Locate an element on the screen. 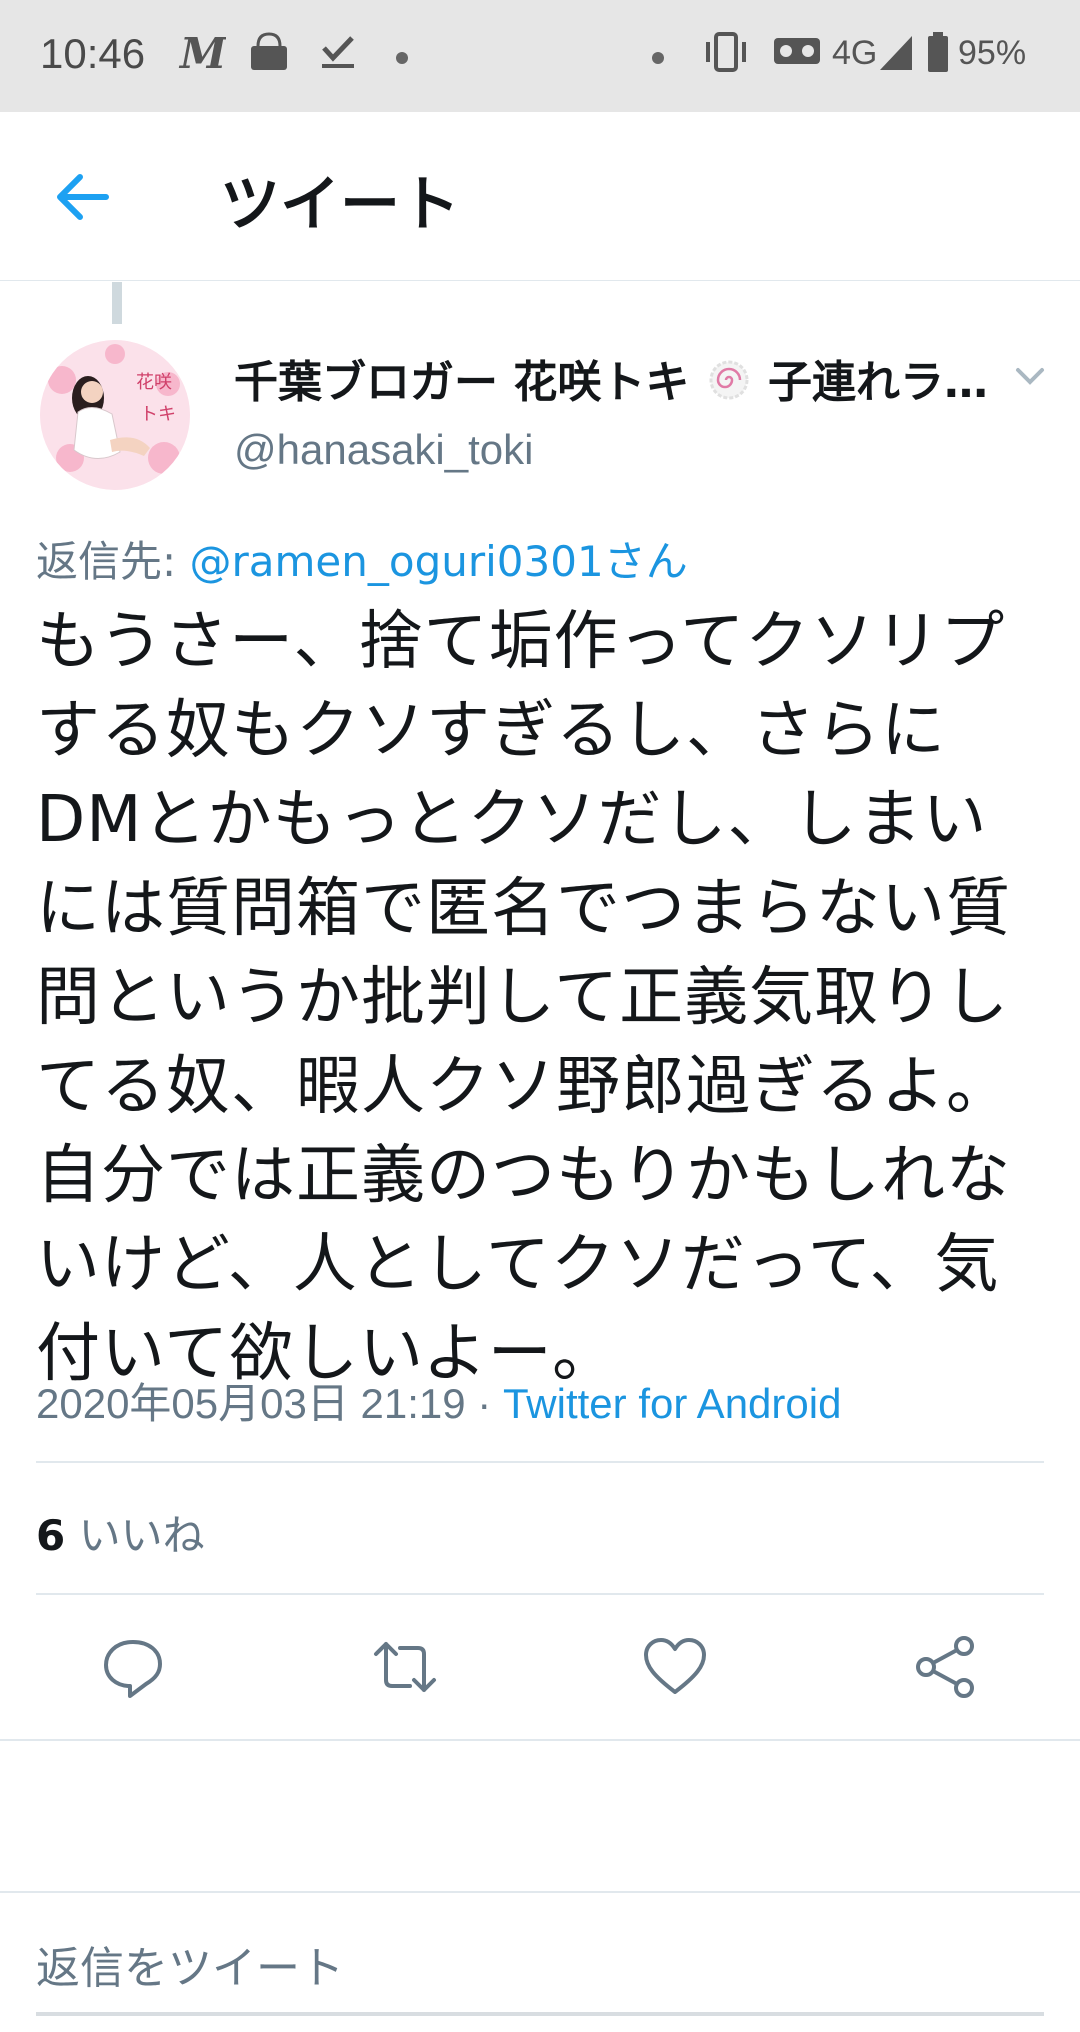  like-icon is located at coordinates (675, 1667).